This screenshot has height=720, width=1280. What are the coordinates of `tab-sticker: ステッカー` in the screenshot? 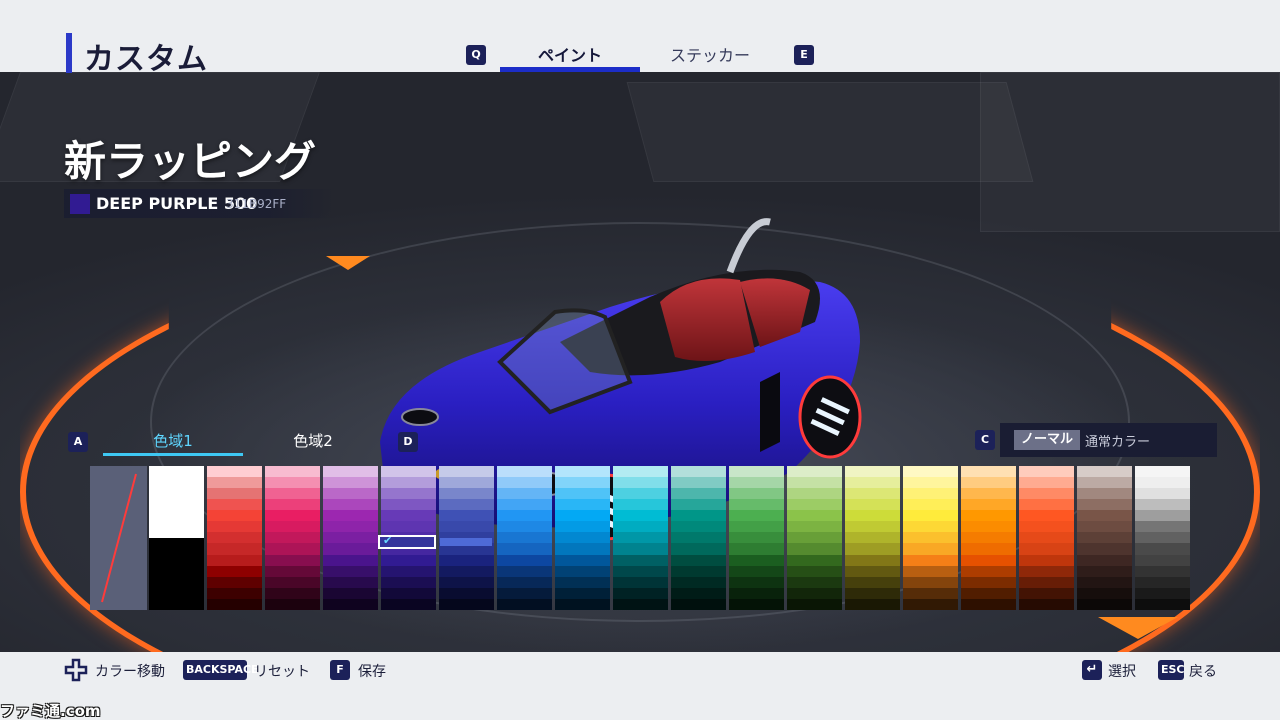 It's located at (710, 54).